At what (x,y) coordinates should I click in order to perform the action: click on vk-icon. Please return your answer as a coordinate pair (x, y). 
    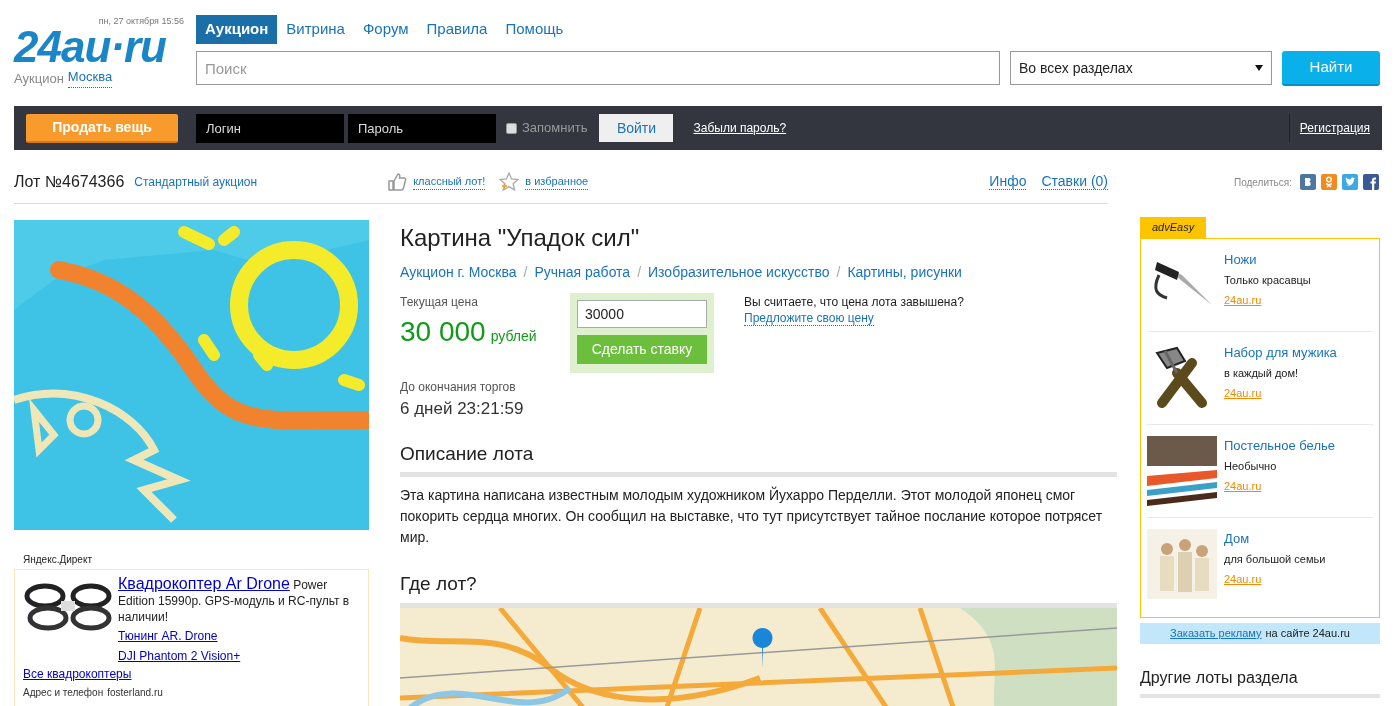
    Looking at the image, I should click on (1308, 182).